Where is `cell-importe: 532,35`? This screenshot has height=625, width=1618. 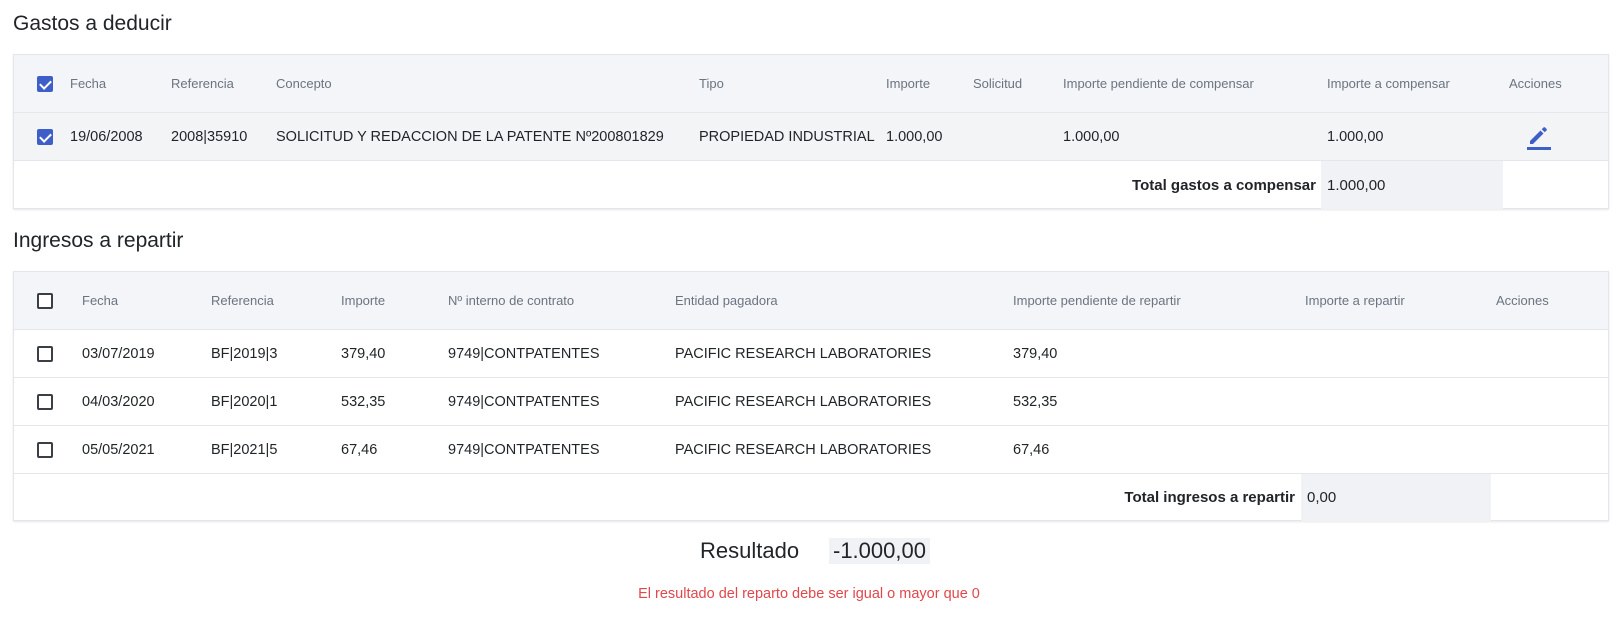 cell-importe: 532,35 is located at coordinates (363, 401).